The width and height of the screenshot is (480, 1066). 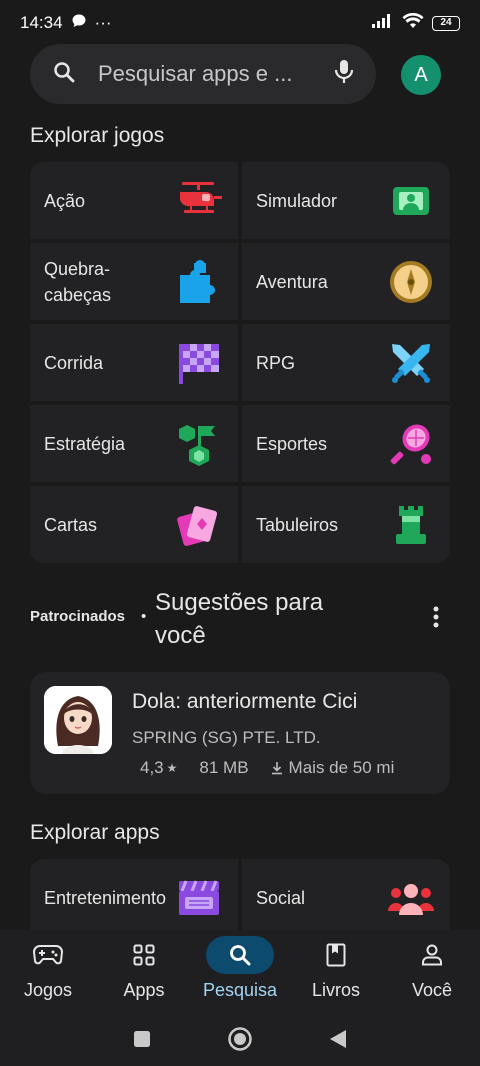 I want to click on category-tile-rpg: RPG, so click(x=346, y=362).